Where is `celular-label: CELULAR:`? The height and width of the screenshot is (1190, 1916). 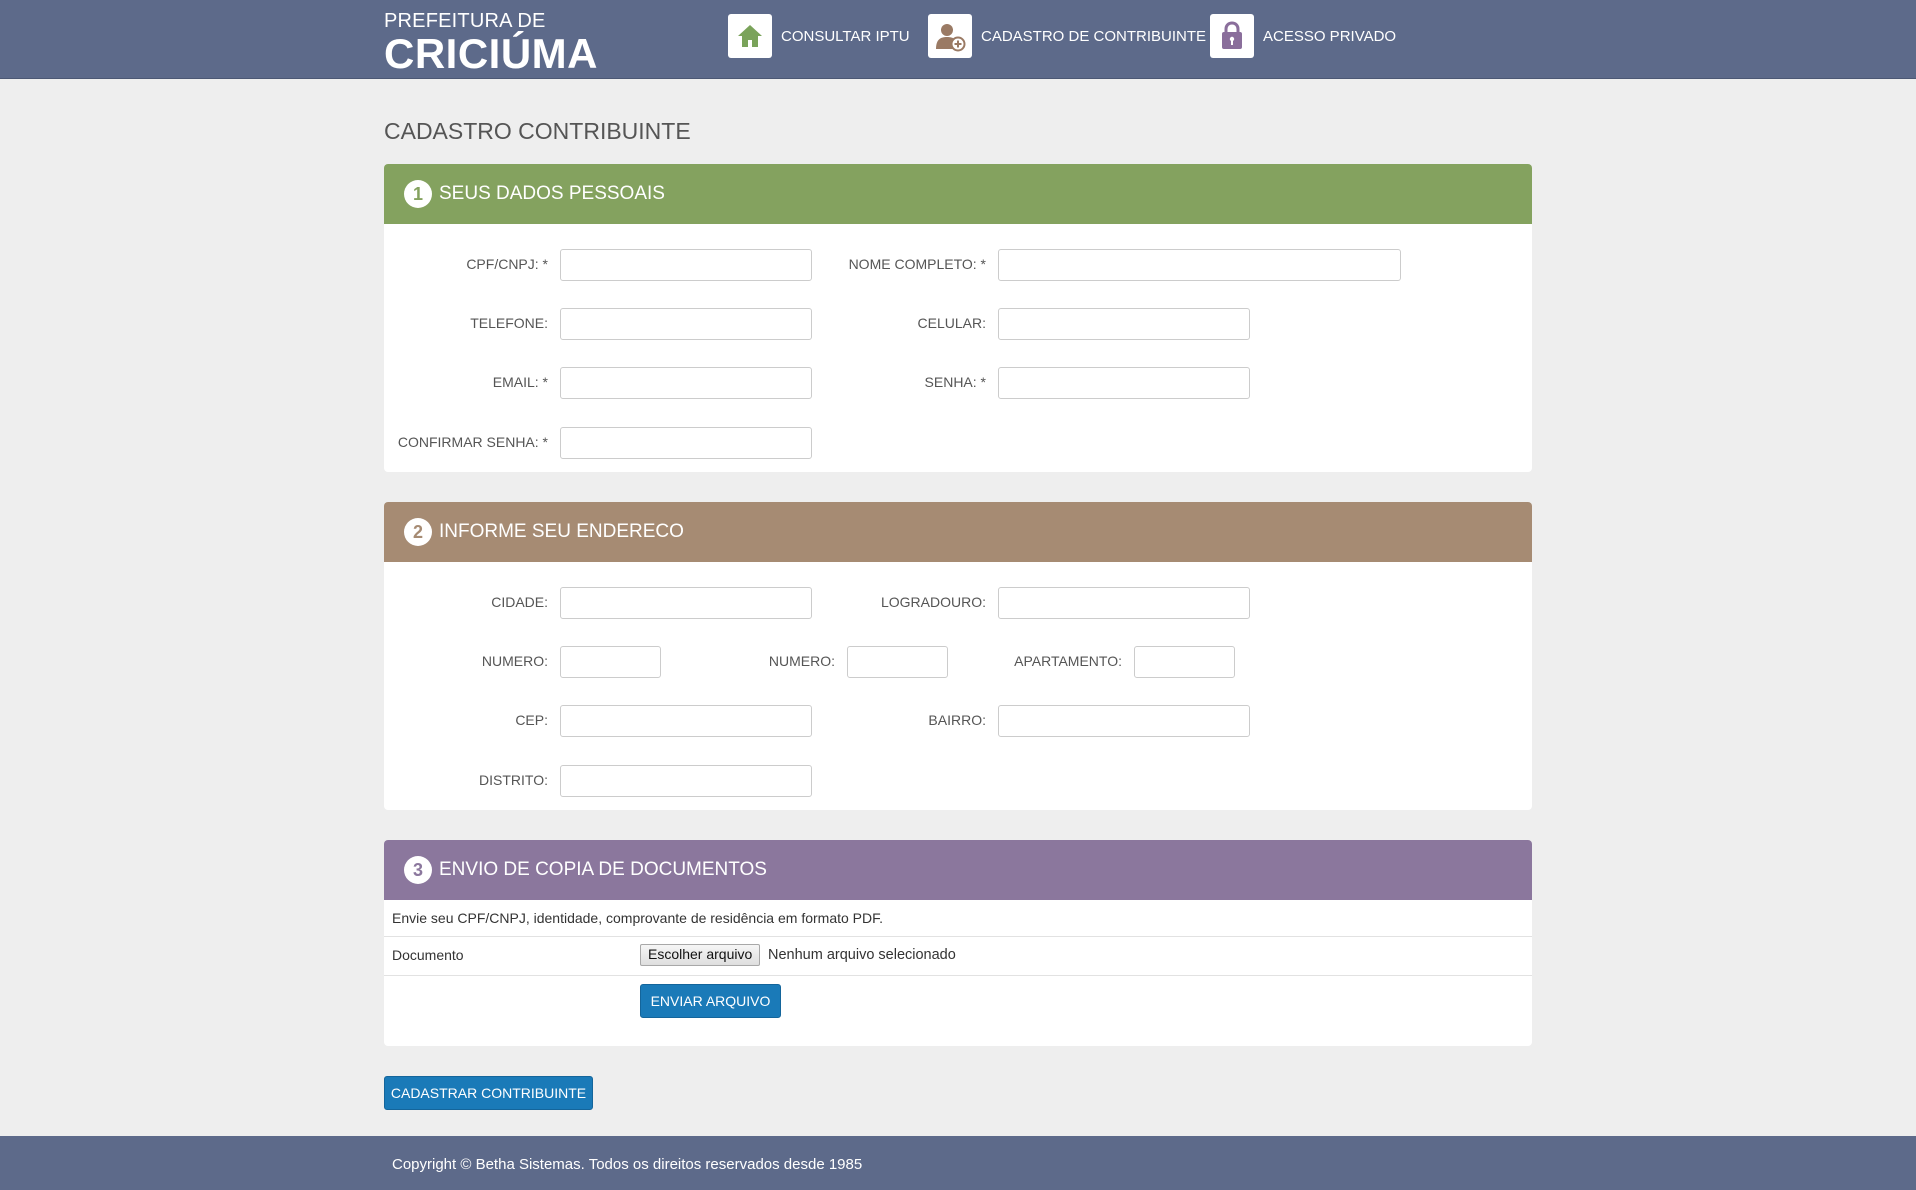
celular-label: CELULAR: is located at coordinates (951, 323).